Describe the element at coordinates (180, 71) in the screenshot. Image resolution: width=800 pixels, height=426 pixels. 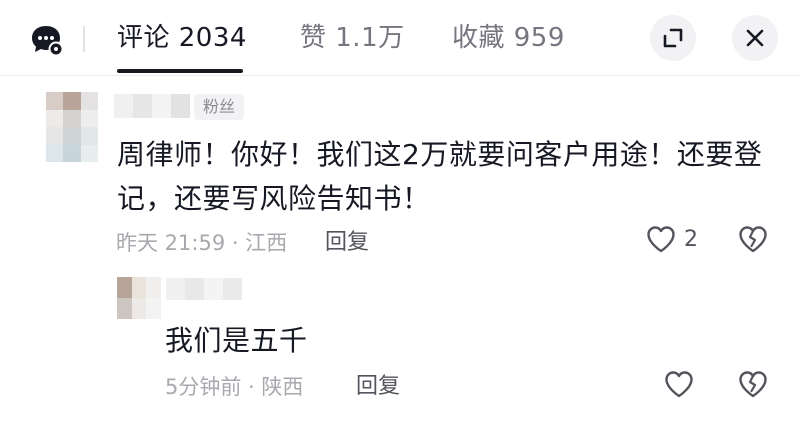
I see `active-tab-indicator` at that location.